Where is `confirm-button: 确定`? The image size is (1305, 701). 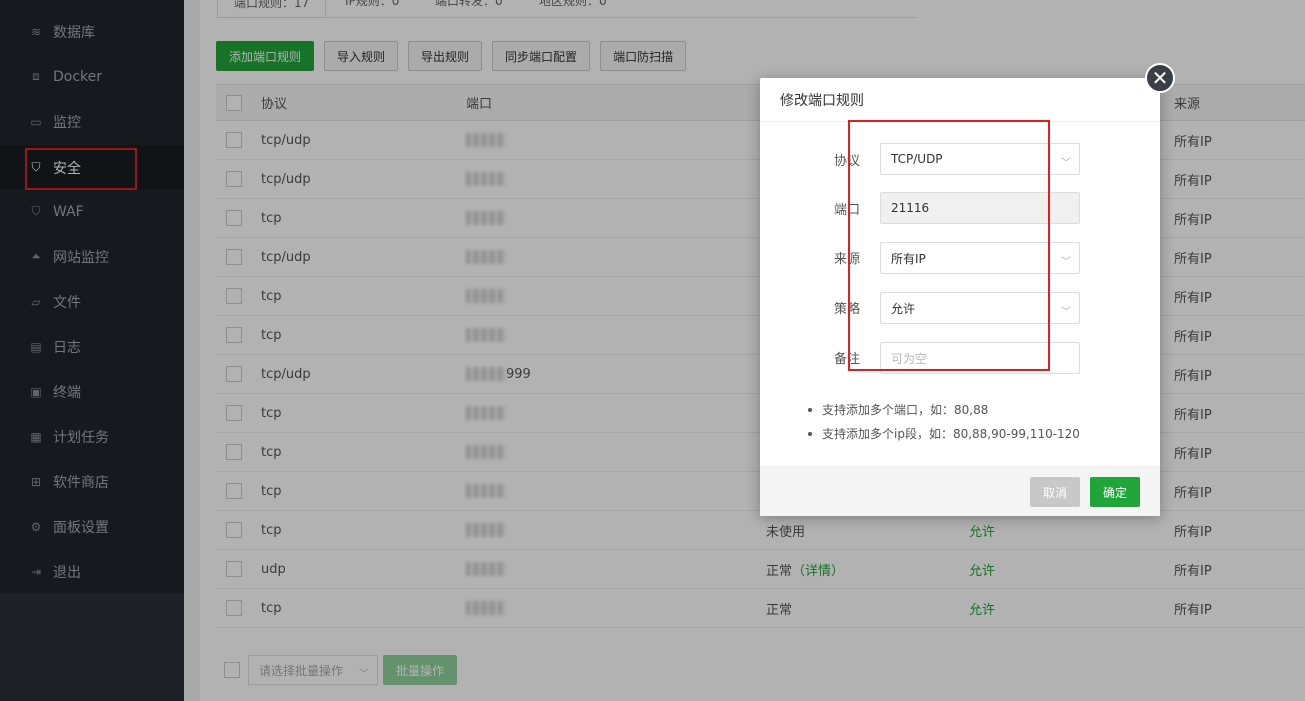 confirm-button: 确定 is located at coordinates (1115, 492).